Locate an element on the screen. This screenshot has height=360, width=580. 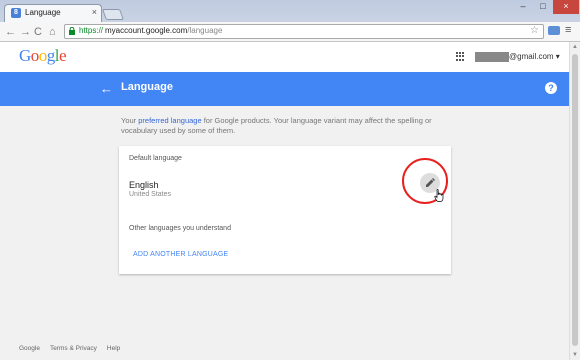
page-title: Language is located at coordinates (147, 87).